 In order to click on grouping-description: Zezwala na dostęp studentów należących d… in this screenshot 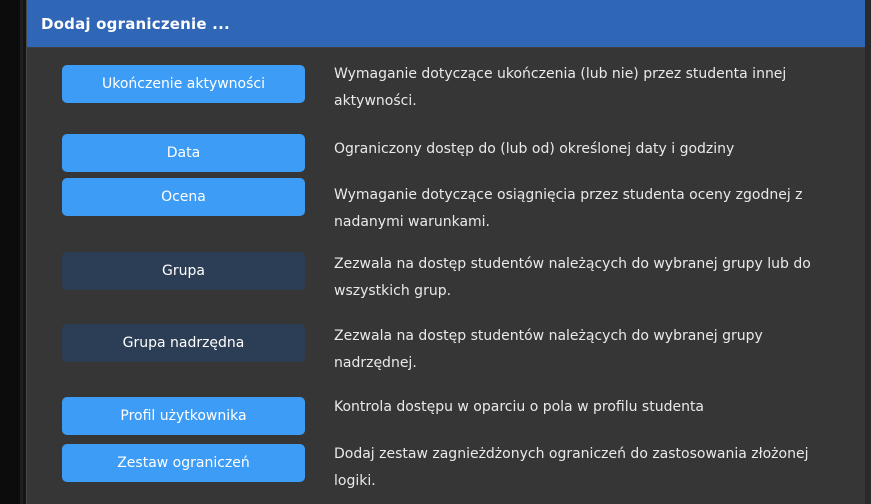, I will do `click(548, 349)`.